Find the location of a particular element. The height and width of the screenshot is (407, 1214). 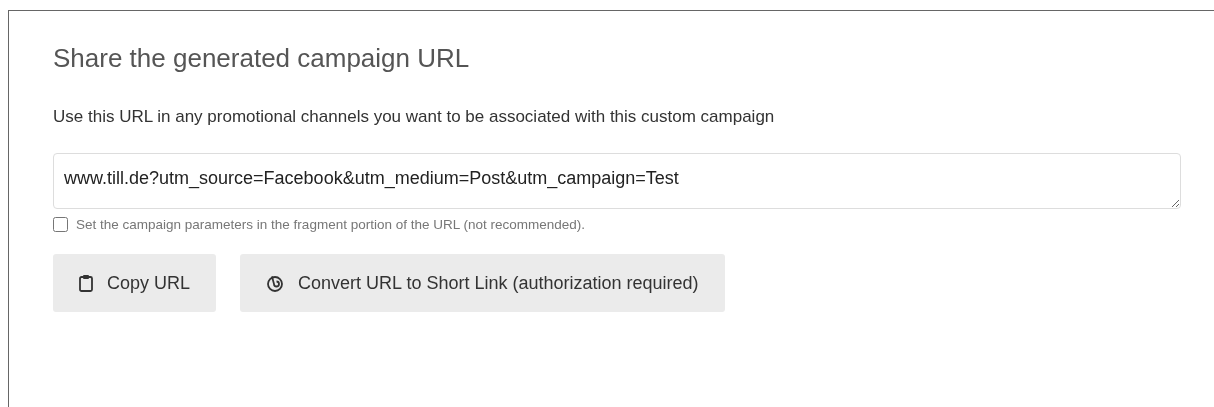

url-field: www.till.de?utm_source=Facebook&utm_medium=Post&utm_campaign=Test is located at coordinates (617, 181).